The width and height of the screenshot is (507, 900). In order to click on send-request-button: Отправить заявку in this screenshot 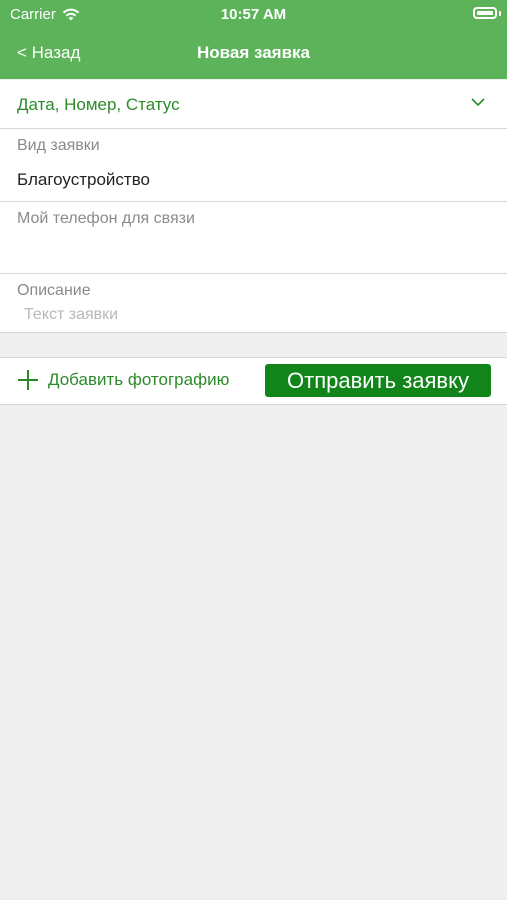, I will do `click(378, 380)`.